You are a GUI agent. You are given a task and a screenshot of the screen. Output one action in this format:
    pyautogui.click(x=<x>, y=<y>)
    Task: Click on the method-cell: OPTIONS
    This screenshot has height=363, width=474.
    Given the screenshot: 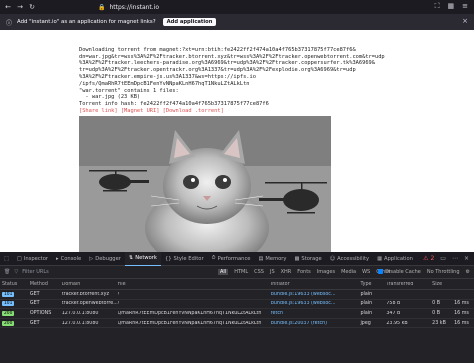 What is the action you would take?
    pyautogui.click(x=40, y=313)
    